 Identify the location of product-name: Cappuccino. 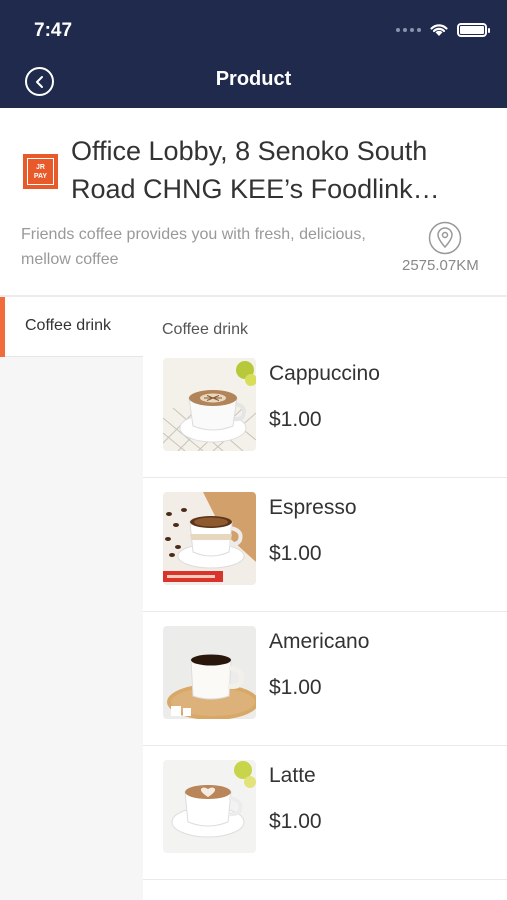
(324, 373).